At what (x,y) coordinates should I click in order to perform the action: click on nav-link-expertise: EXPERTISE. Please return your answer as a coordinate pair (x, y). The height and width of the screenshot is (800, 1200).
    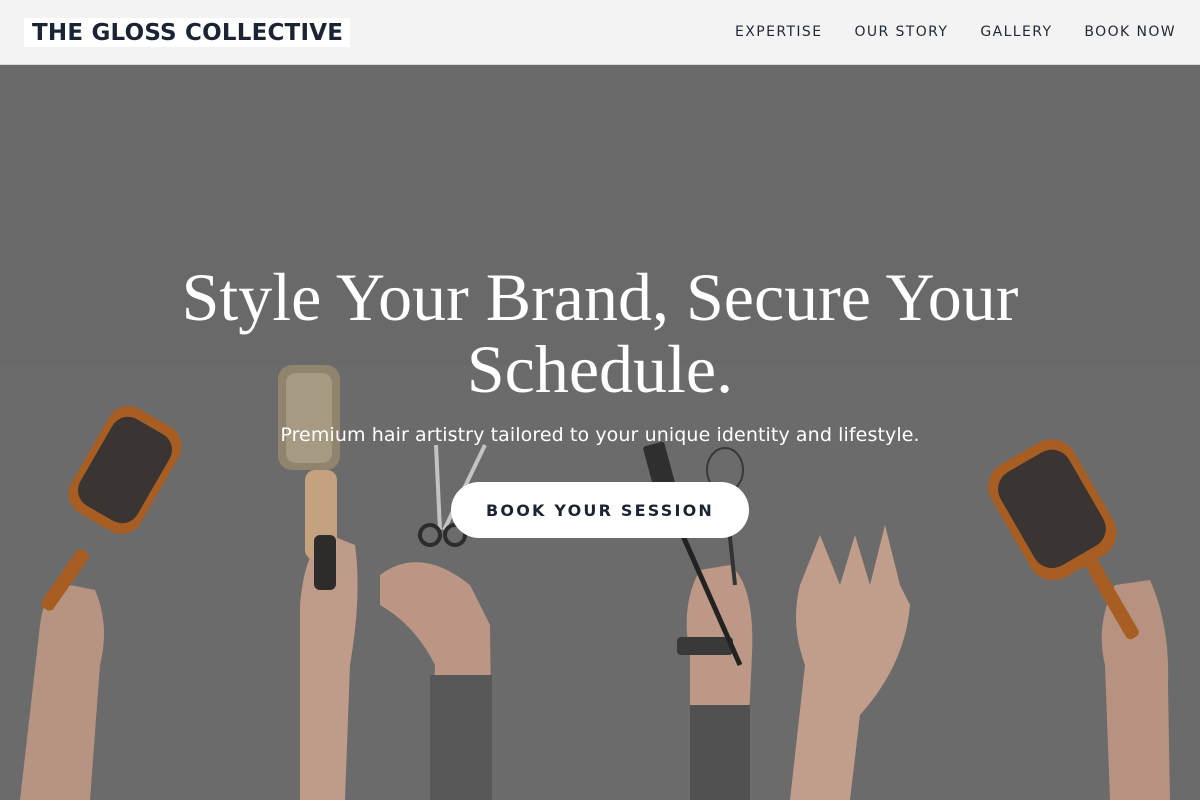
    Looking at the image, I should click on (778, 32).